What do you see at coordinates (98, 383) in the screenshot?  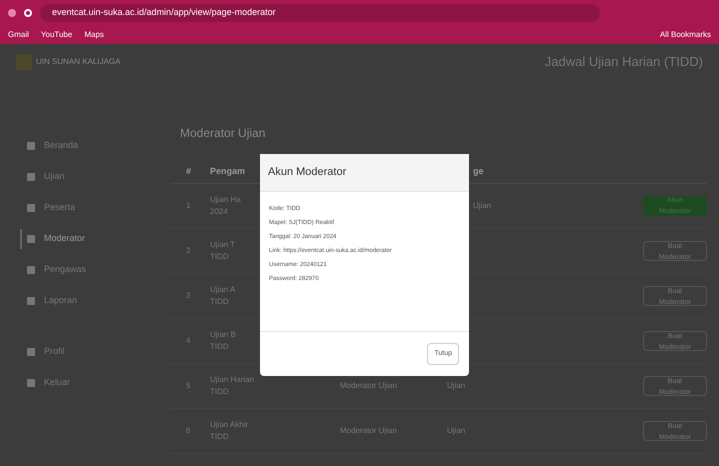 I see `sidebar-item: Keluar` at bounding box center [98, 383].